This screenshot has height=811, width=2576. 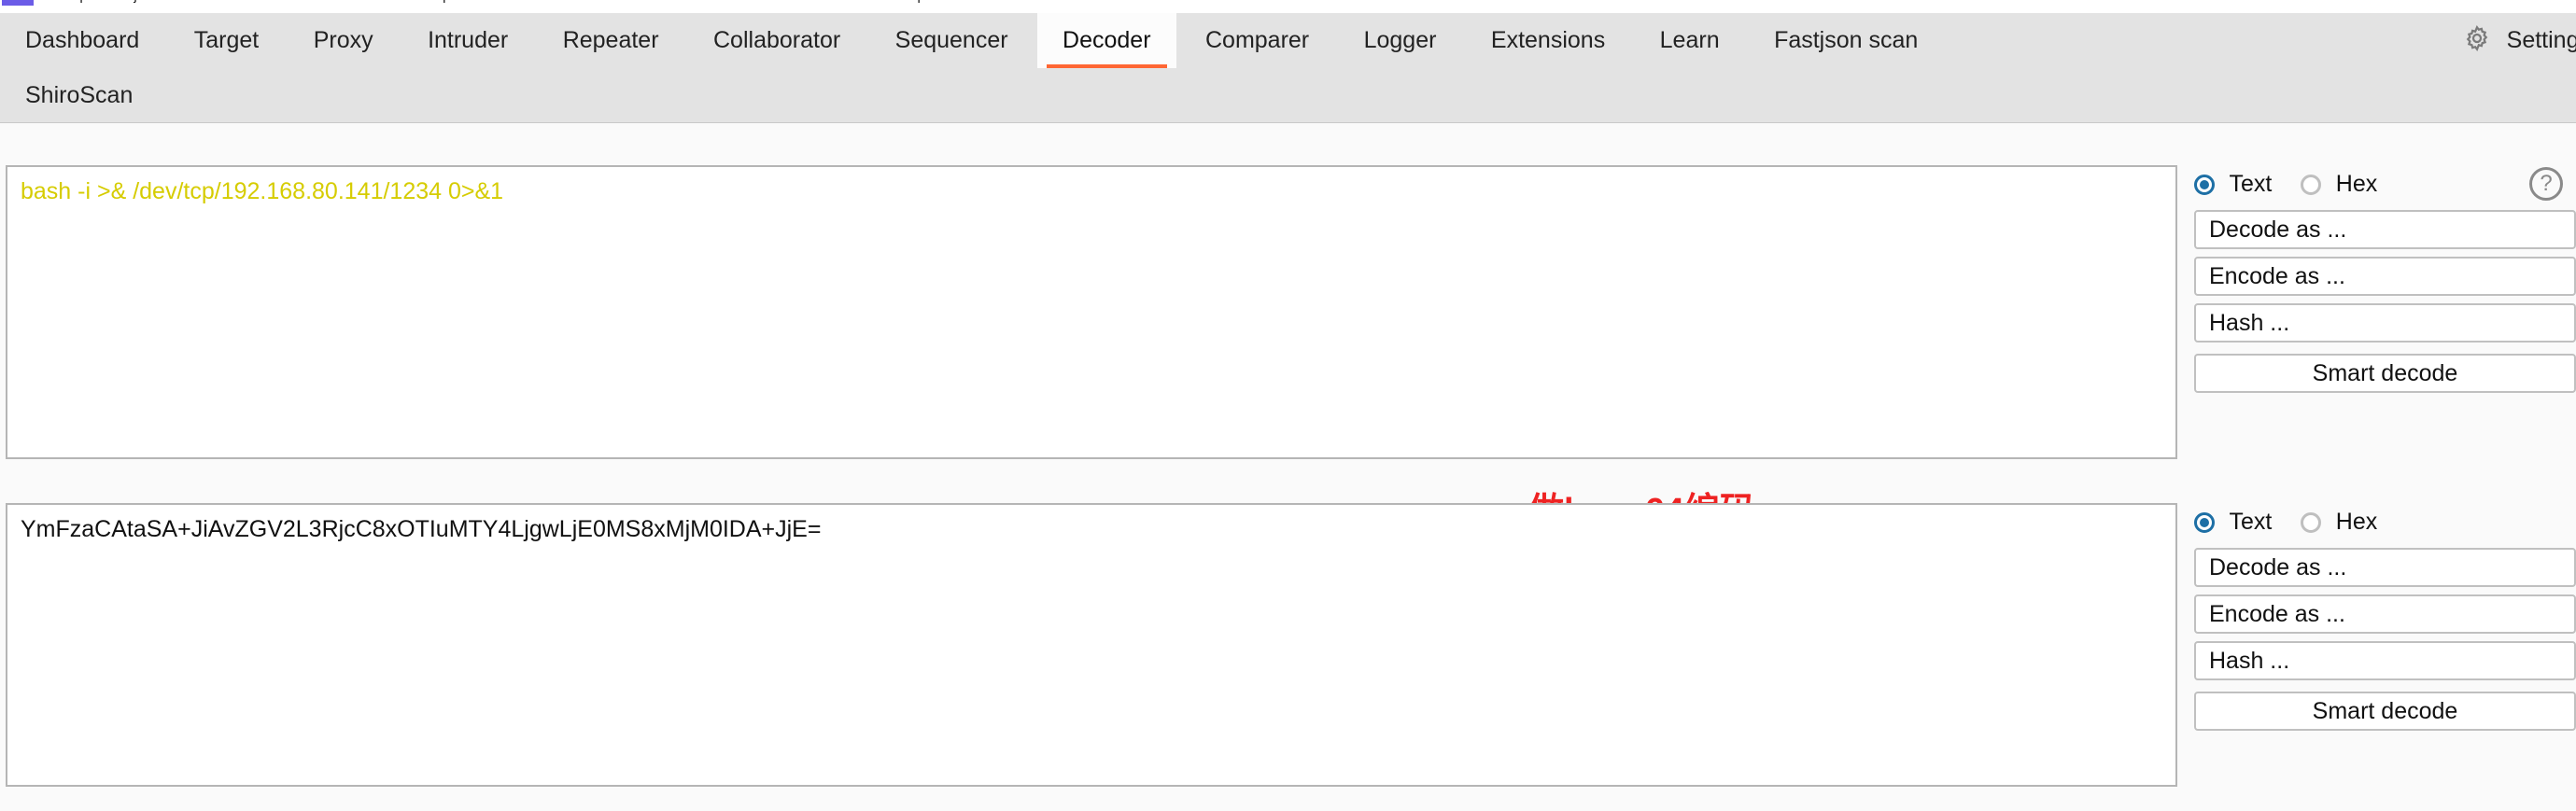 I want to click on input-format-text-radio: Text, so click(x=2233, y=184).